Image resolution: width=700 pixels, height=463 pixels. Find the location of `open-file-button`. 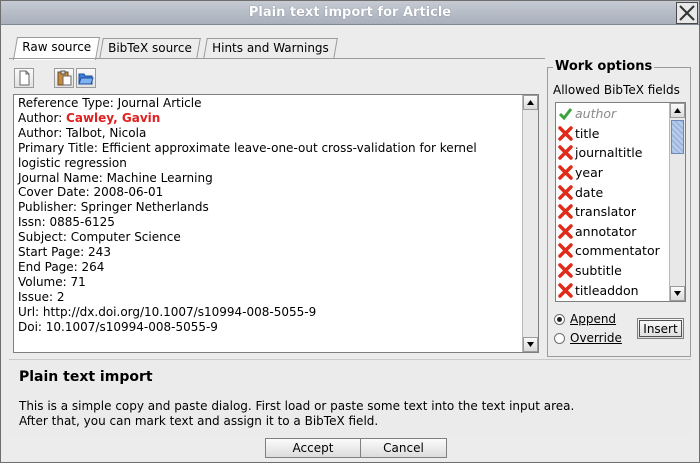

open-file-button is located at coordinates (86, 78).